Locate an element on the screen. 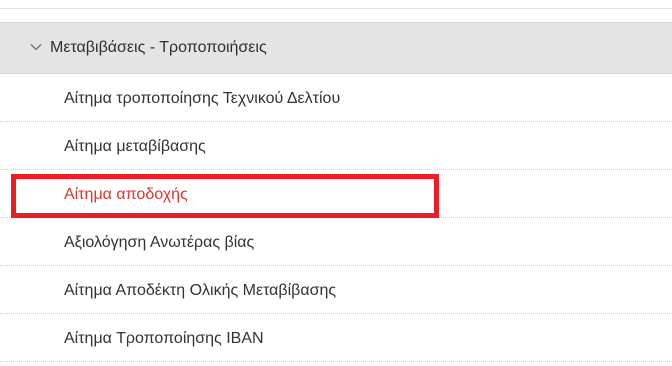 The height and width of the screenshot is (366, 672). menu-item-technical-sheet-modification-request: Αίτημα τροποποίησης Τεχνικού Δελτίου is located at coordinates (336, 98).